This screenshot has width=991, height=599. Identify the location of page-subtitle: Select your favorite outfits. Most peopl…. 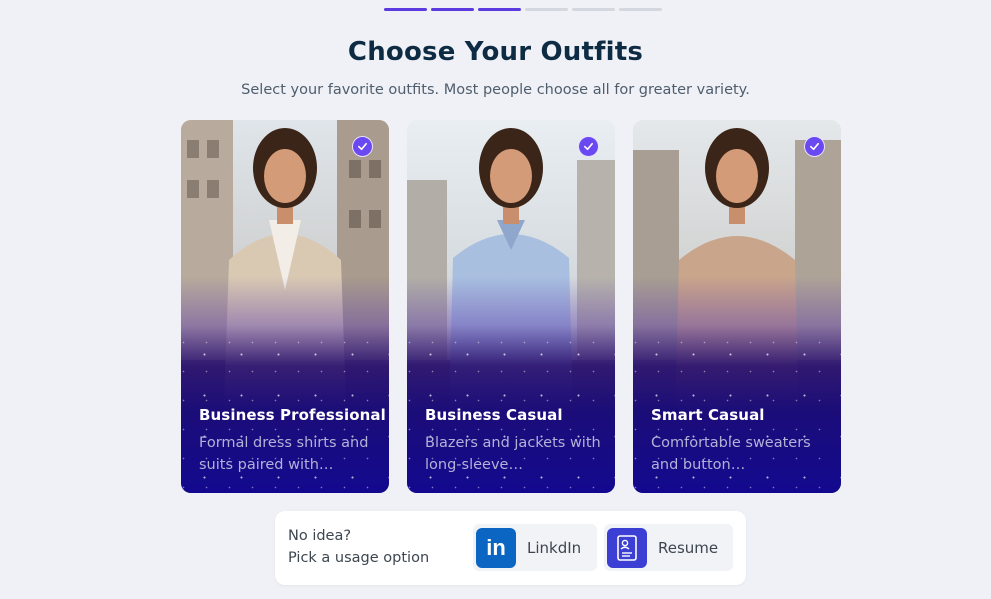
(495, 90).